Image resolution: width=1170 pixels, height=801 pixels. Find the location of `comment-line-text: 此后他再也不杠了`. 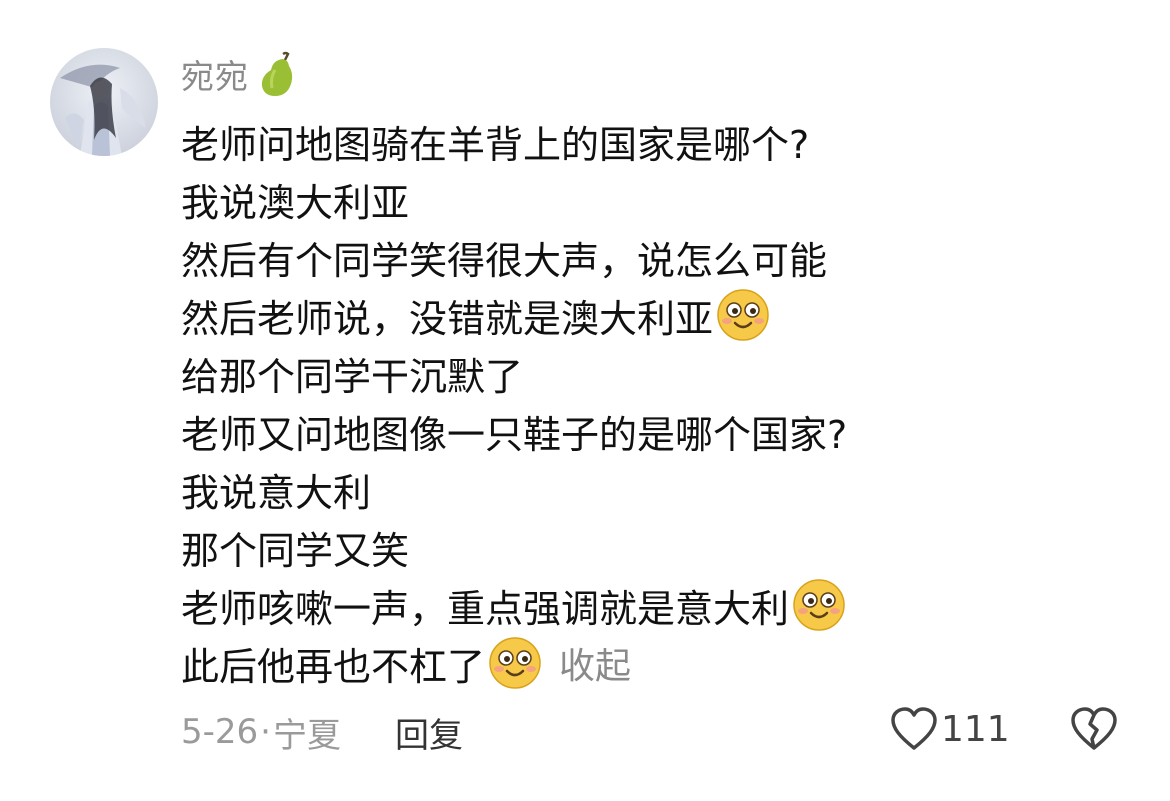

comment-line-text: 此后他再也不杠了 is located at coordinates (333, 666).